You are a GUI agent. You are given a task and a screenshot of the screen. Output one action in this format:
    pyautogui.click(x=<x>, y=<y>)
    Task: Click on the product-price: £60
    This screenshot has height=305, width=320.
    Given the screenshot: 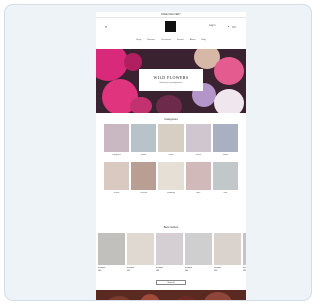 What is the action you would take?
    pyautogui.click(x=187, y=271)
    